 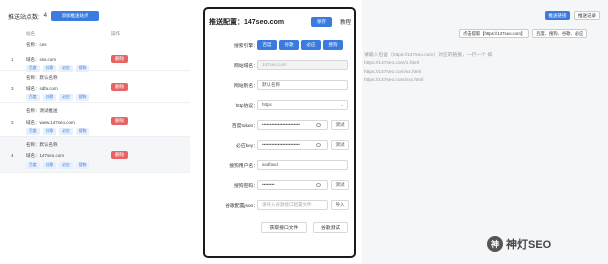 I want to click on alias-input: 默认名称, so click(x=302, y=85).